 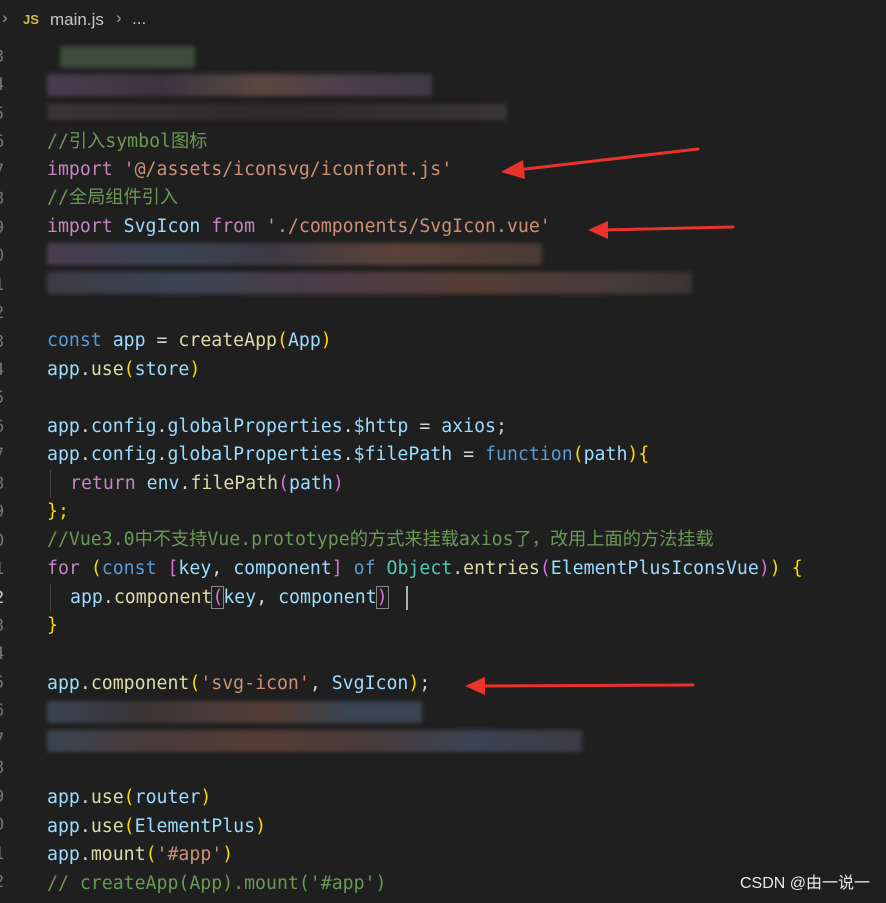 I want to click on comment: //全局组件引入, so click(x=113, y=197).